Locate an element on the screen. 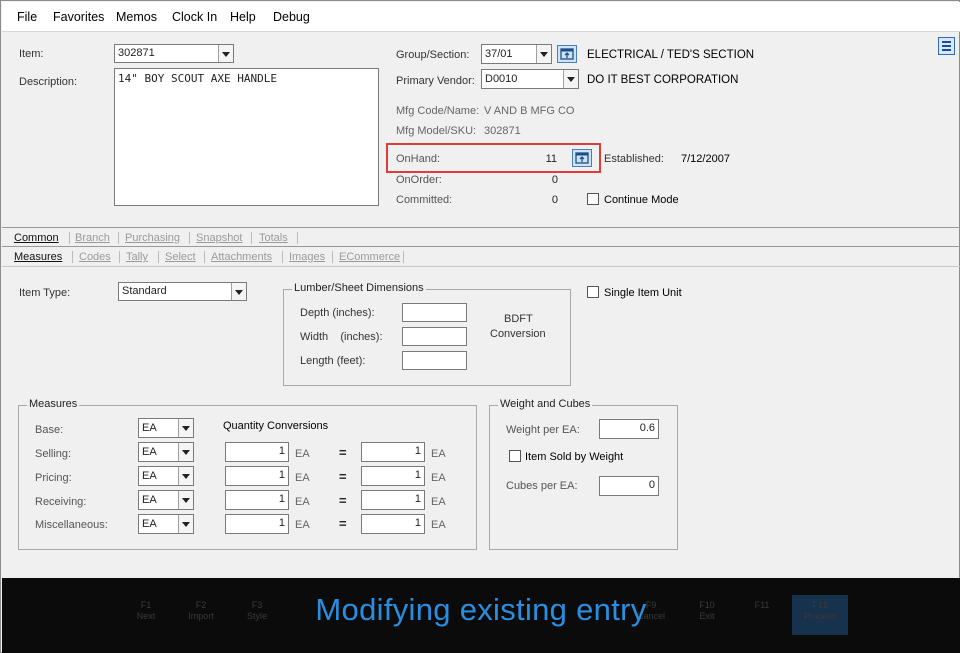 This screenshot has height=653, width=960. item-type-label: Item Type: is located at coordinates (45, 293).